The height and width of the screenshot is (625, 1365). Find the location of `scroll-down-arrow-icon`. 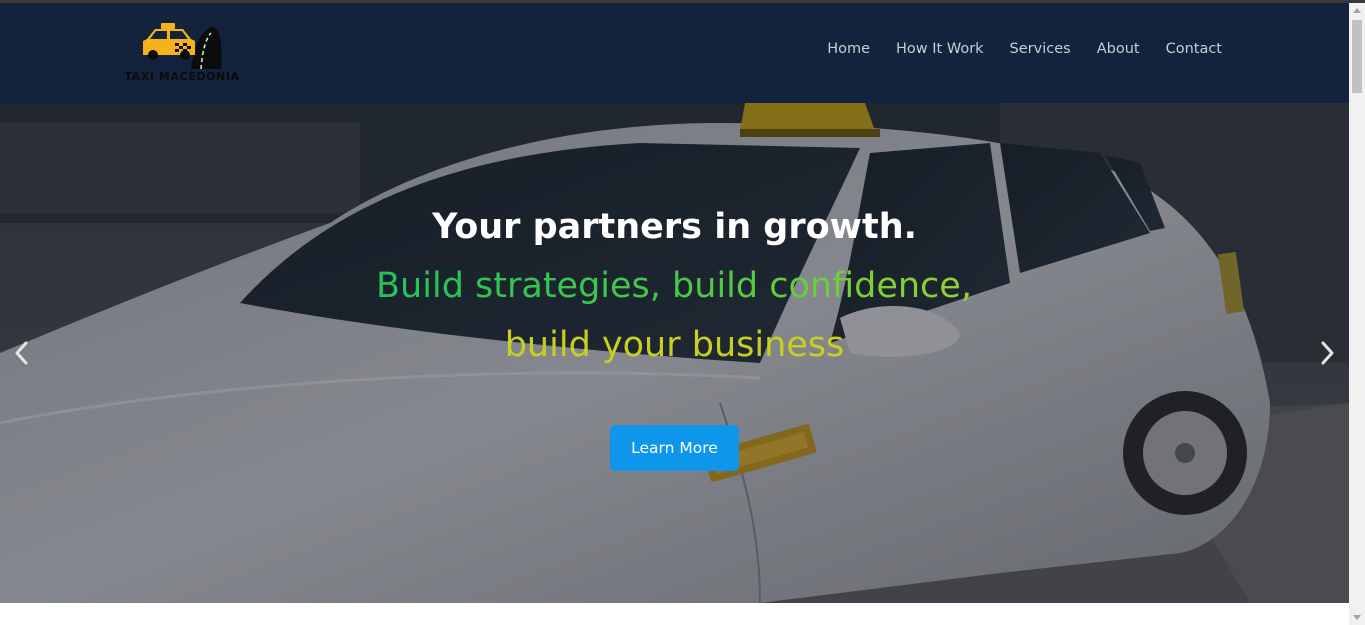

scroll-down-arrow-icon is located at coordinates (1357, 617).